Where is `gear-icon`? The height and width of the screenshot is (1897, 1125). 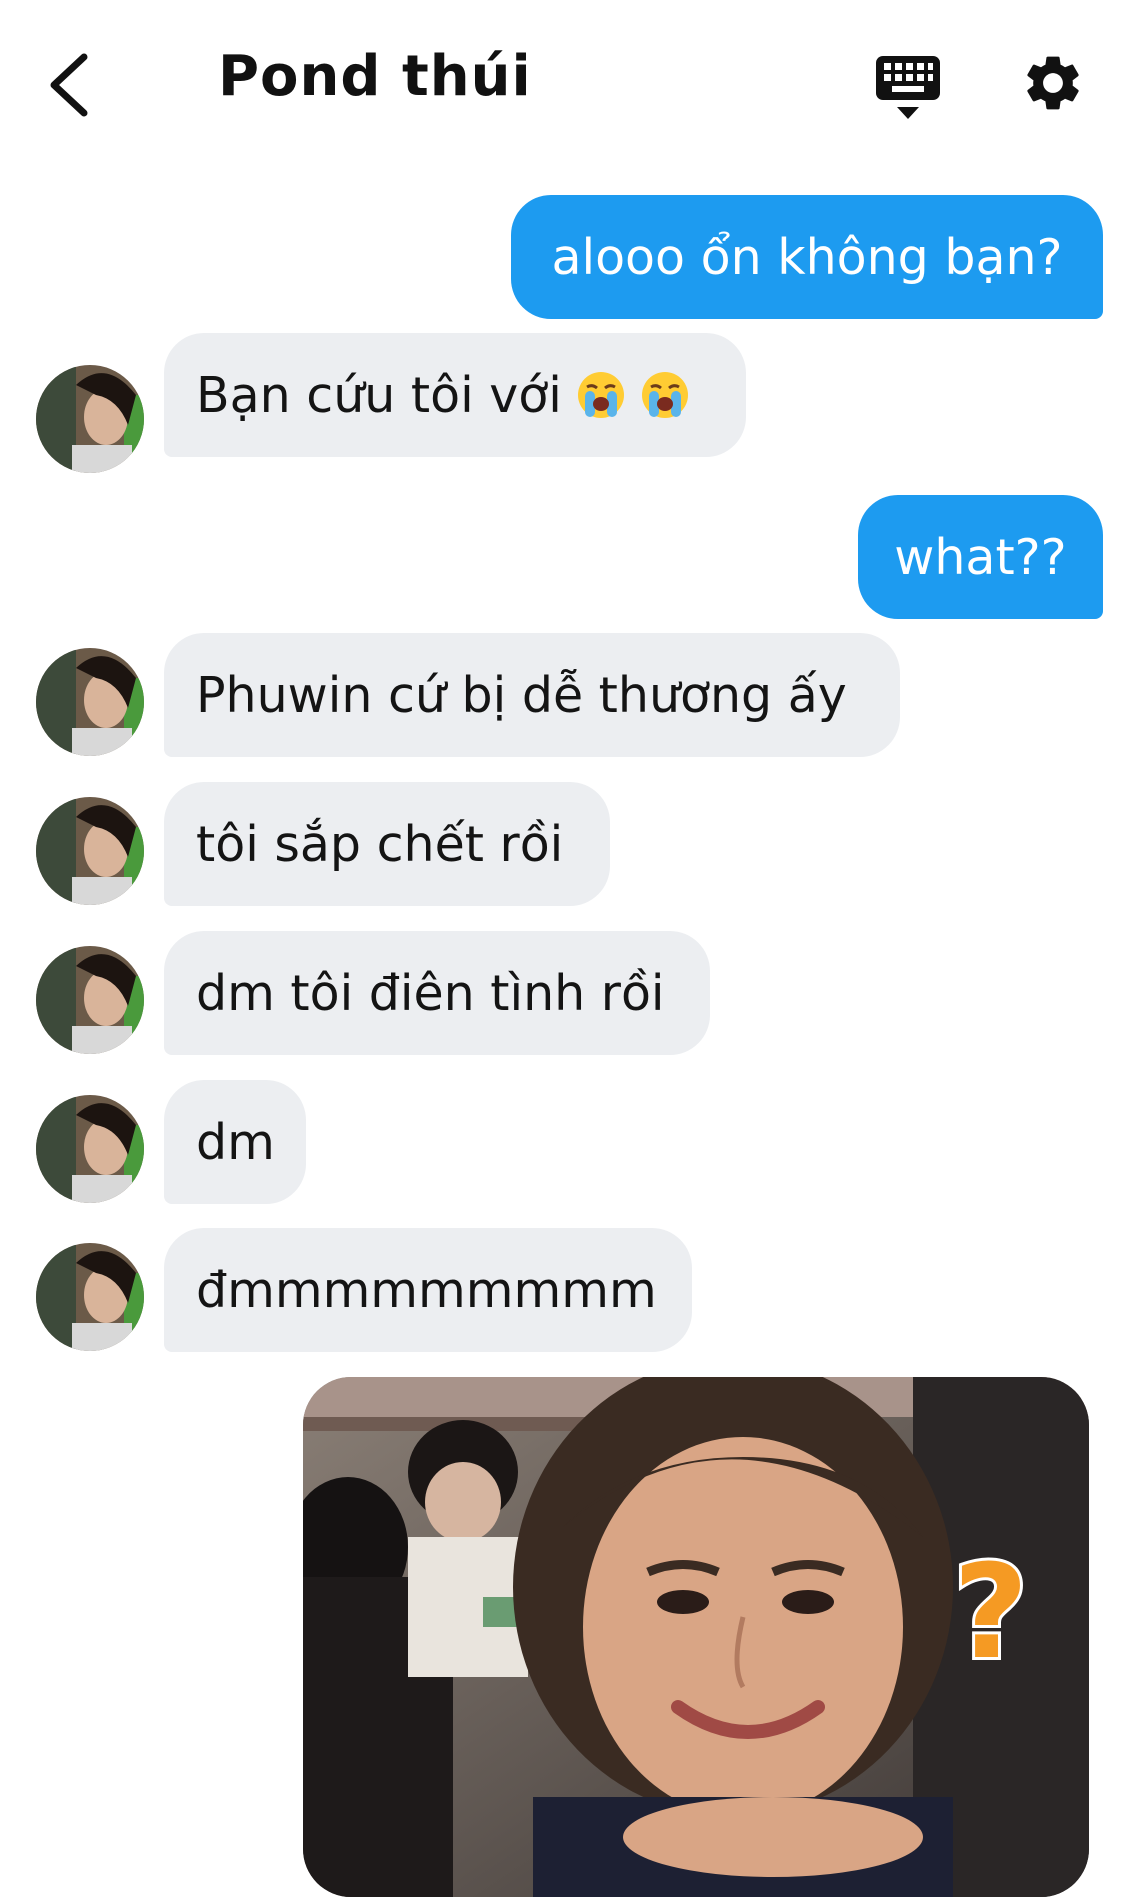
gear-icon is located at coordinates (1053, 83).